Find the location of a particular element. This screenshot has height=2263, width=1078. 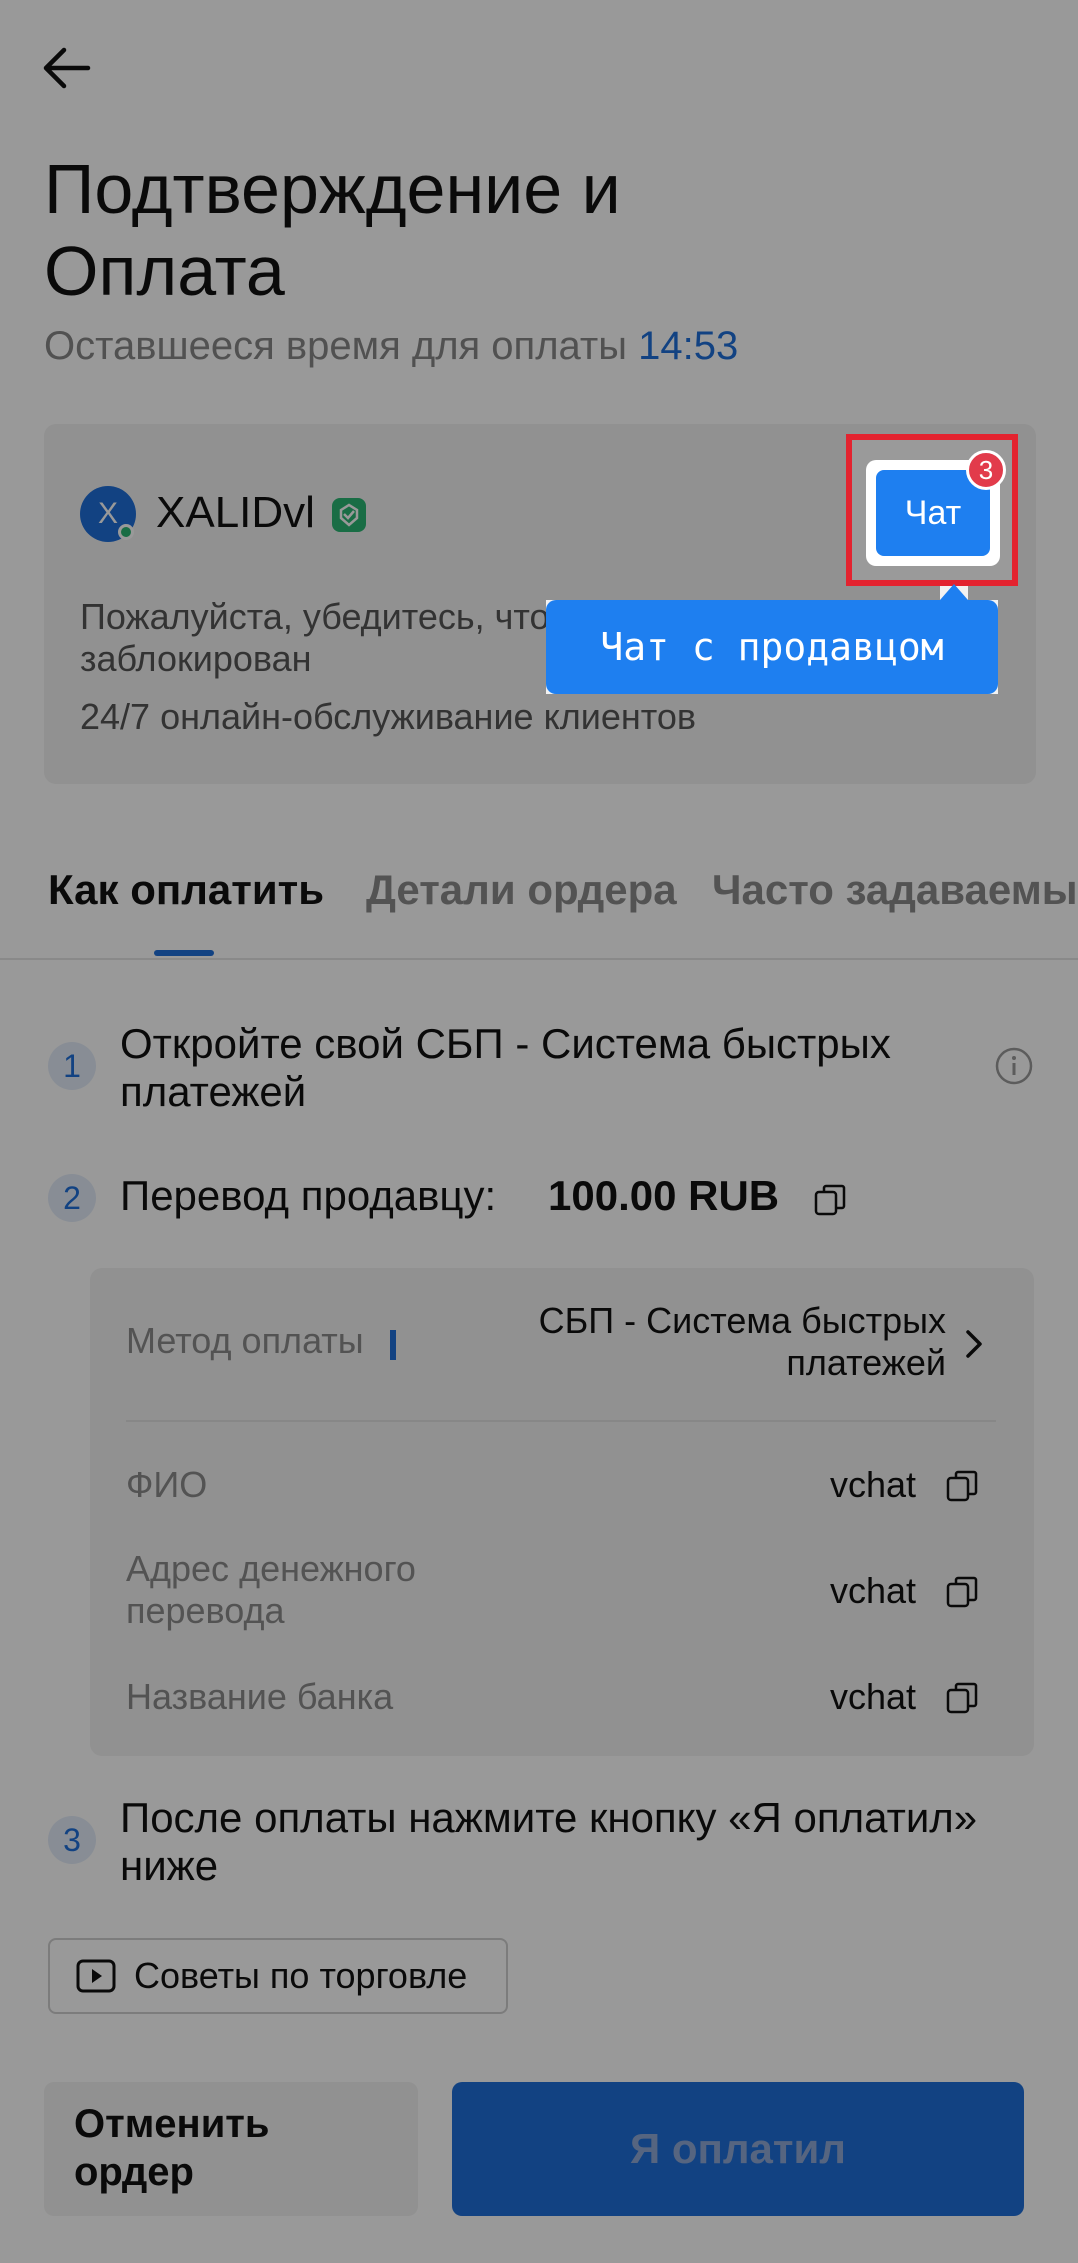

dim-overlay-bottom-right is located at coordinates (1038, 1424).